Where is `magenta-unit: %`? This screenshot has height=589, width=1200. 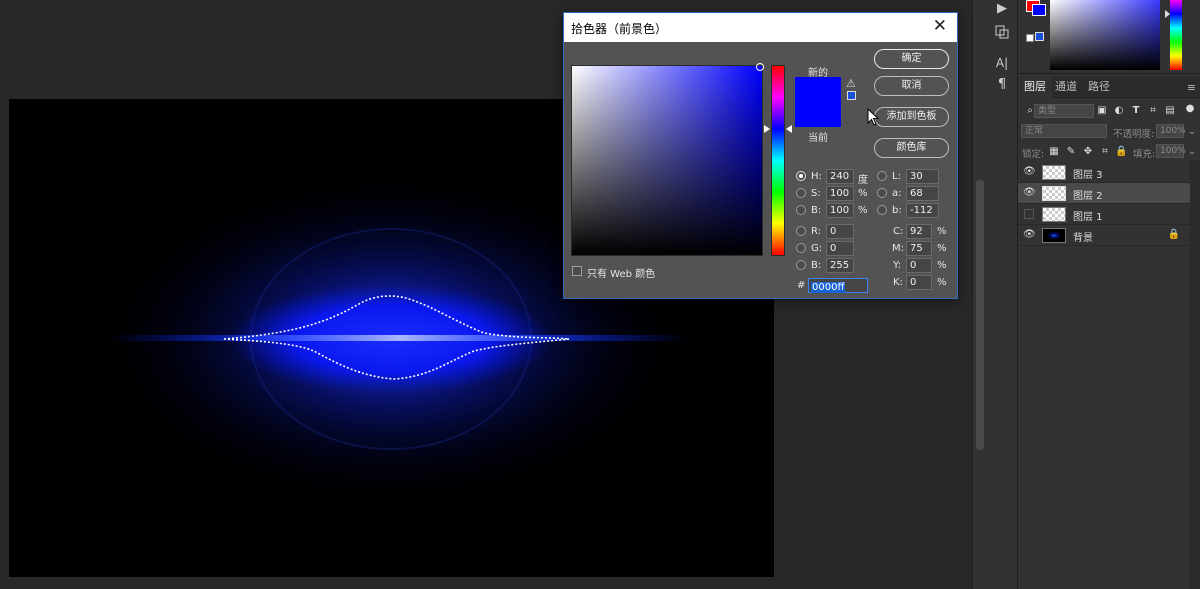
magenta-unit: % is located at coordinates (942, 248).